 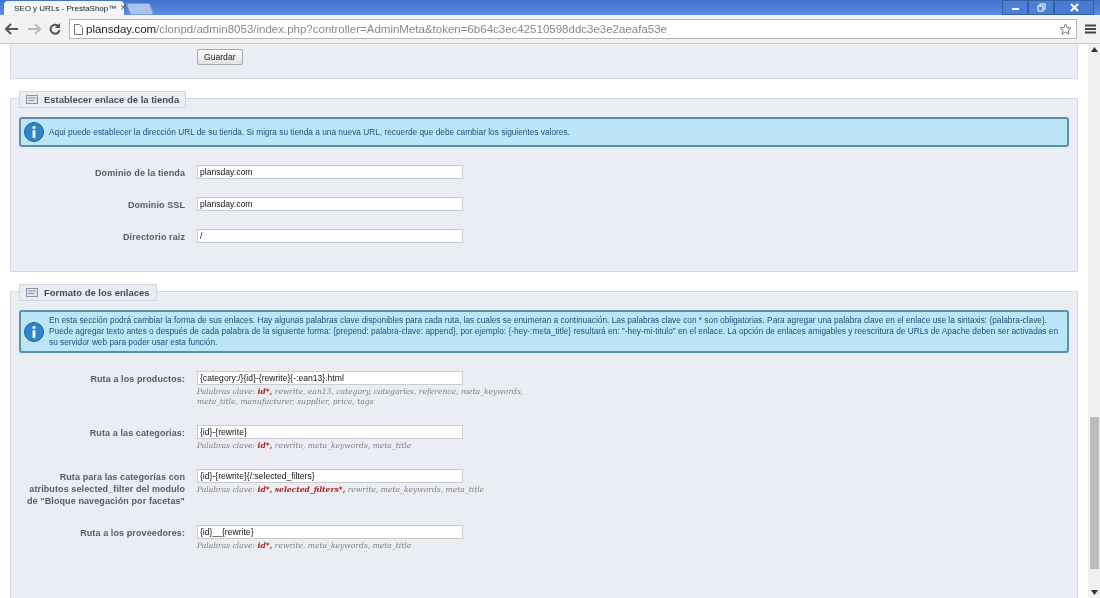 What do you see at coordinates (1094, 592) in the screenshot?
I see `scroll-down-icon` at bounding box center [1094, 592].